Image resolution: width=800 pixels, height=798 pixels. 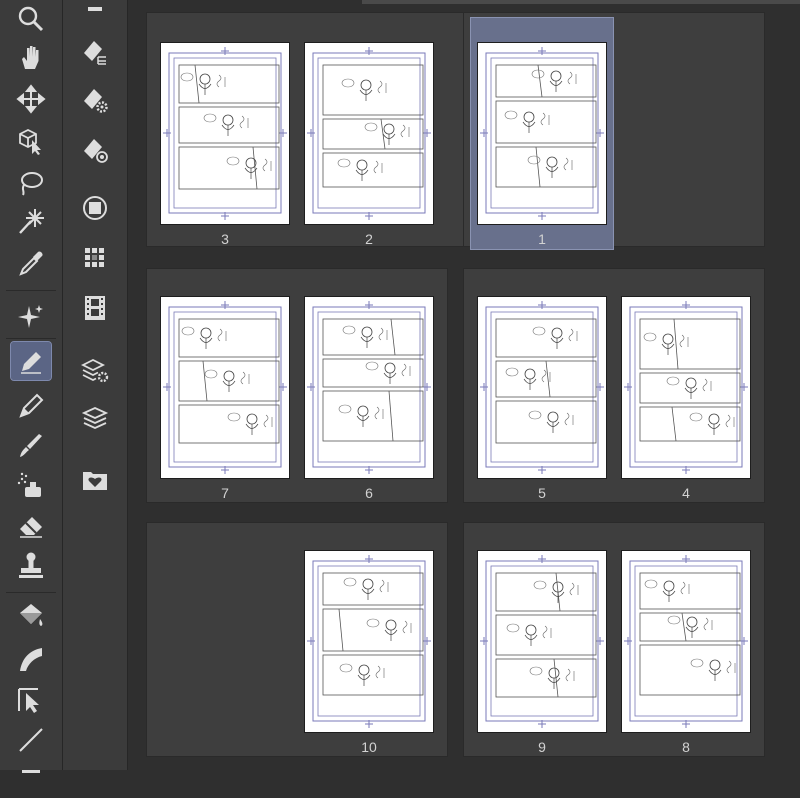 What do you see at coordinates (225, 239) in the screenshot?
I see `page-number: 3` at bounding box center [225, 239].